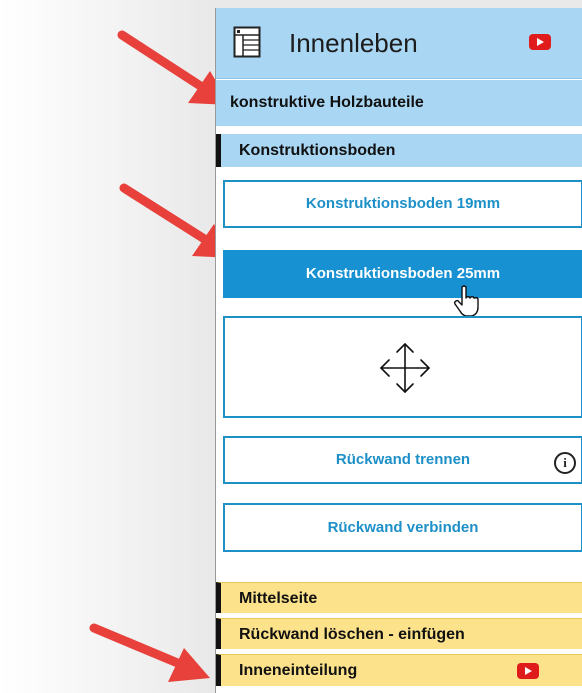  Describe the element at coordinates (353, 43) in the screenshot. I see `panel-title: Innenleben` at that location.